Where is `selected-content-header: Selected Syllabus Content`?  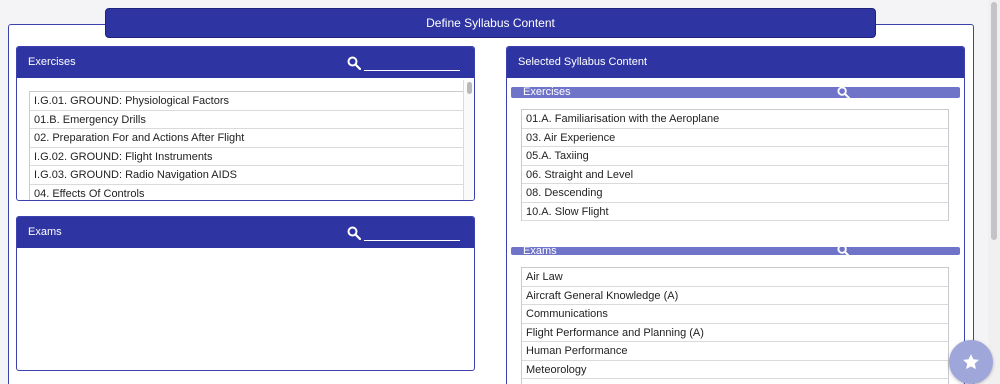
selected-content-header: Selected Syllabus Content is located at coordinates (735, 62).